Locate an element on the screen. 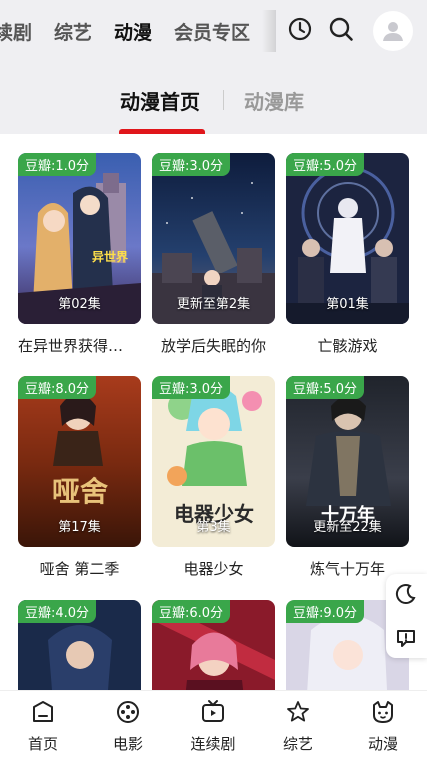  episode-label: 第3集 is located at coordinates (213, 527).